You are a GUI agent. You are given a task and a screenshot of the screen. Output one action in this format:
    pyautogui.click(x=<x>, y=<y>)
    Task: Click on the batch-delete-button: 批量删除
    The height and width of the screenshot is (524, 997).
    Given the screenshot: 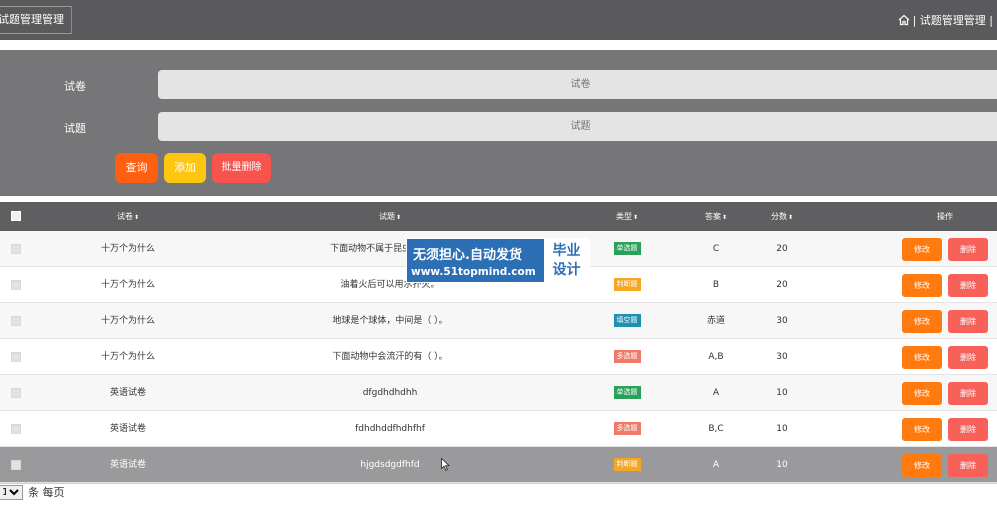 What is the action you would take?
    pyautogui.click(x=241, y=168)
    